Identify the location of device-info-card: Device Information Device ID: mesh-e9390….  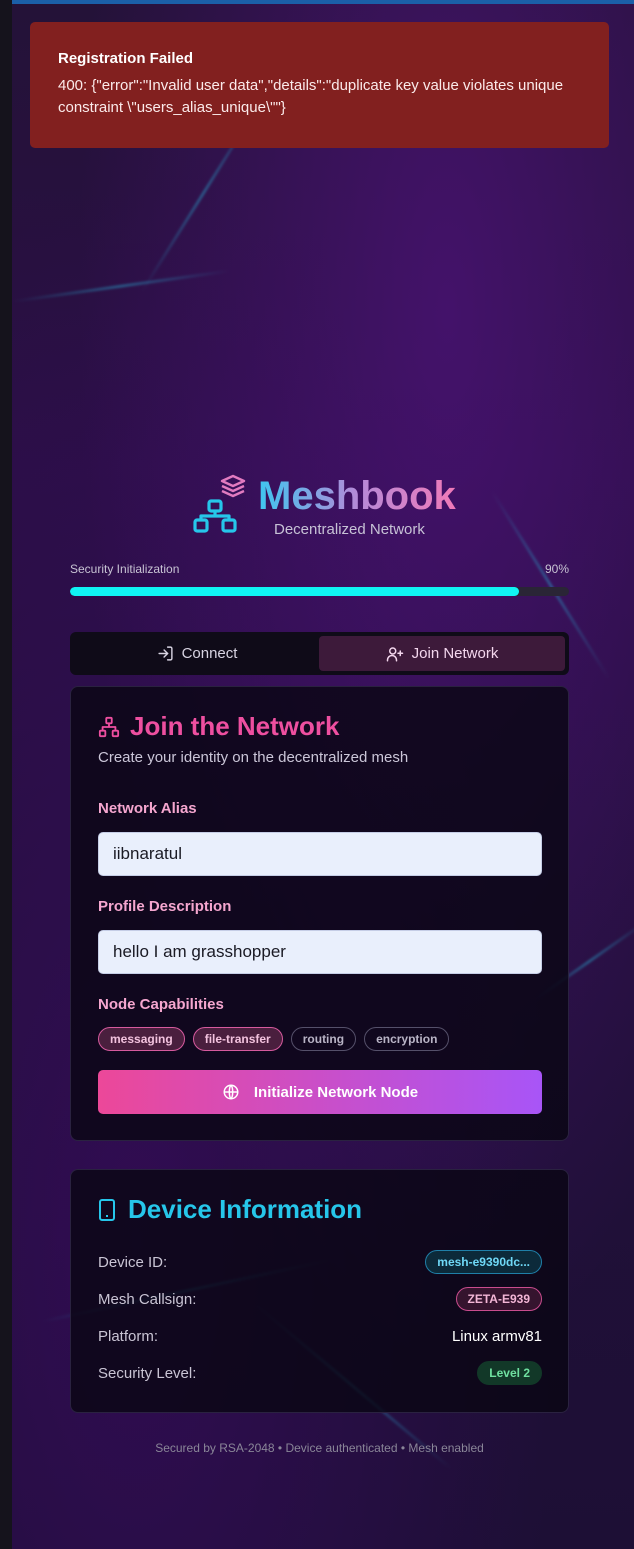
(319, 1291).